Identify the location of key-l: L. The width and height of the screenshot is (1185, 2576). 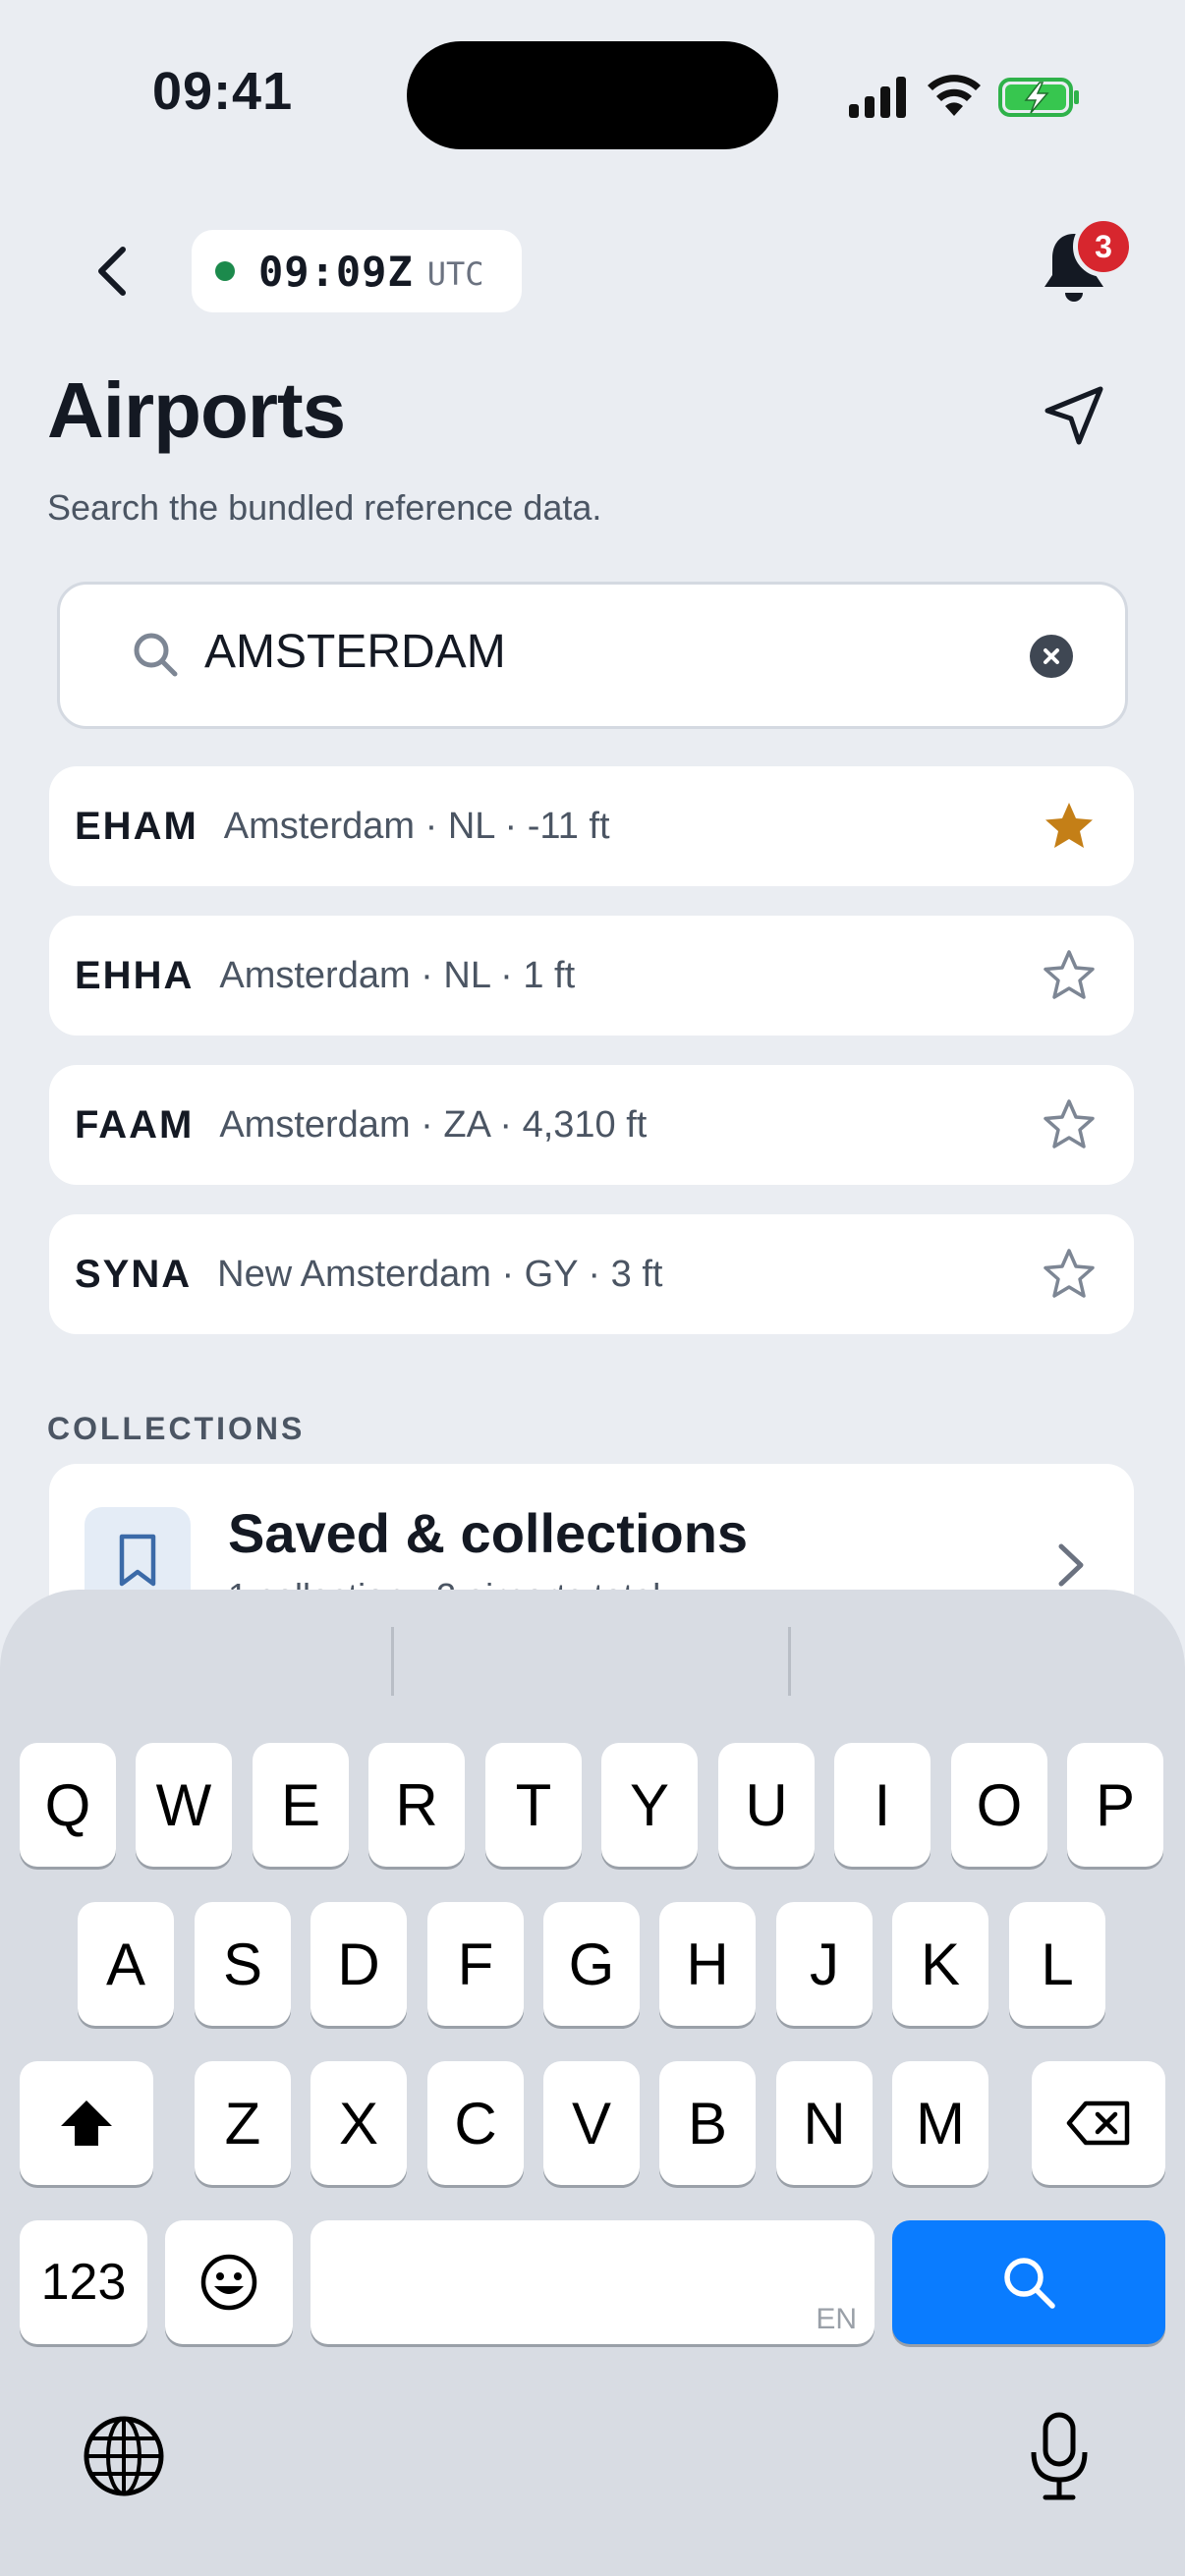
(1057, 1964).